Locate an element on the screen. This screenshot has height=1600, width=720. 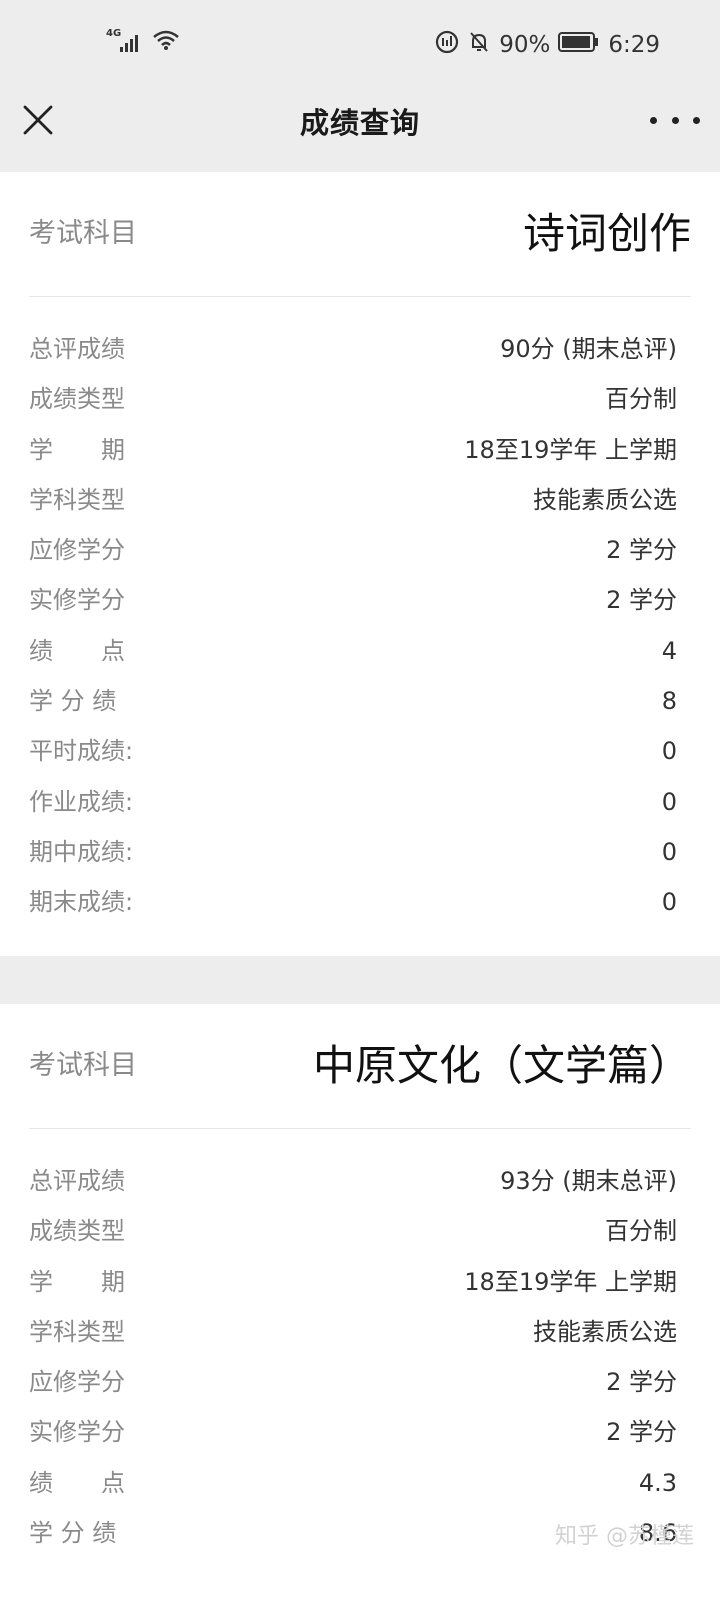
subject-name: 诗词创作 is located at coordinates (606, 233).